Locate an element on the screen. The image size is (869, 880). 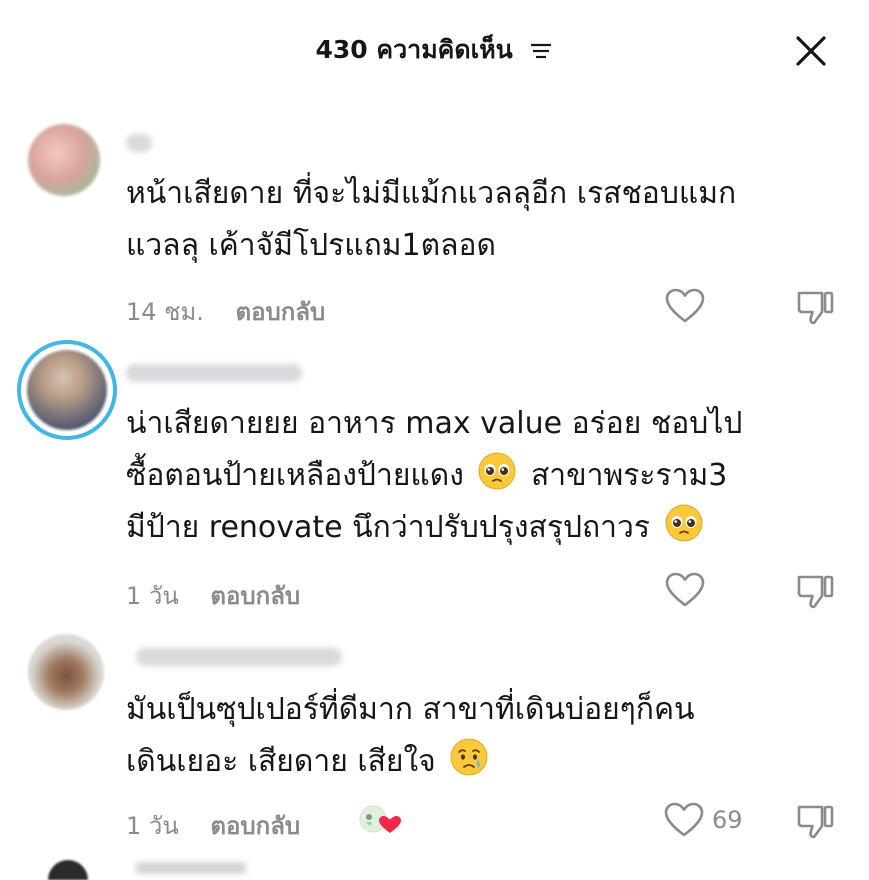
next-username-peek is located at coordinates (191, 868).